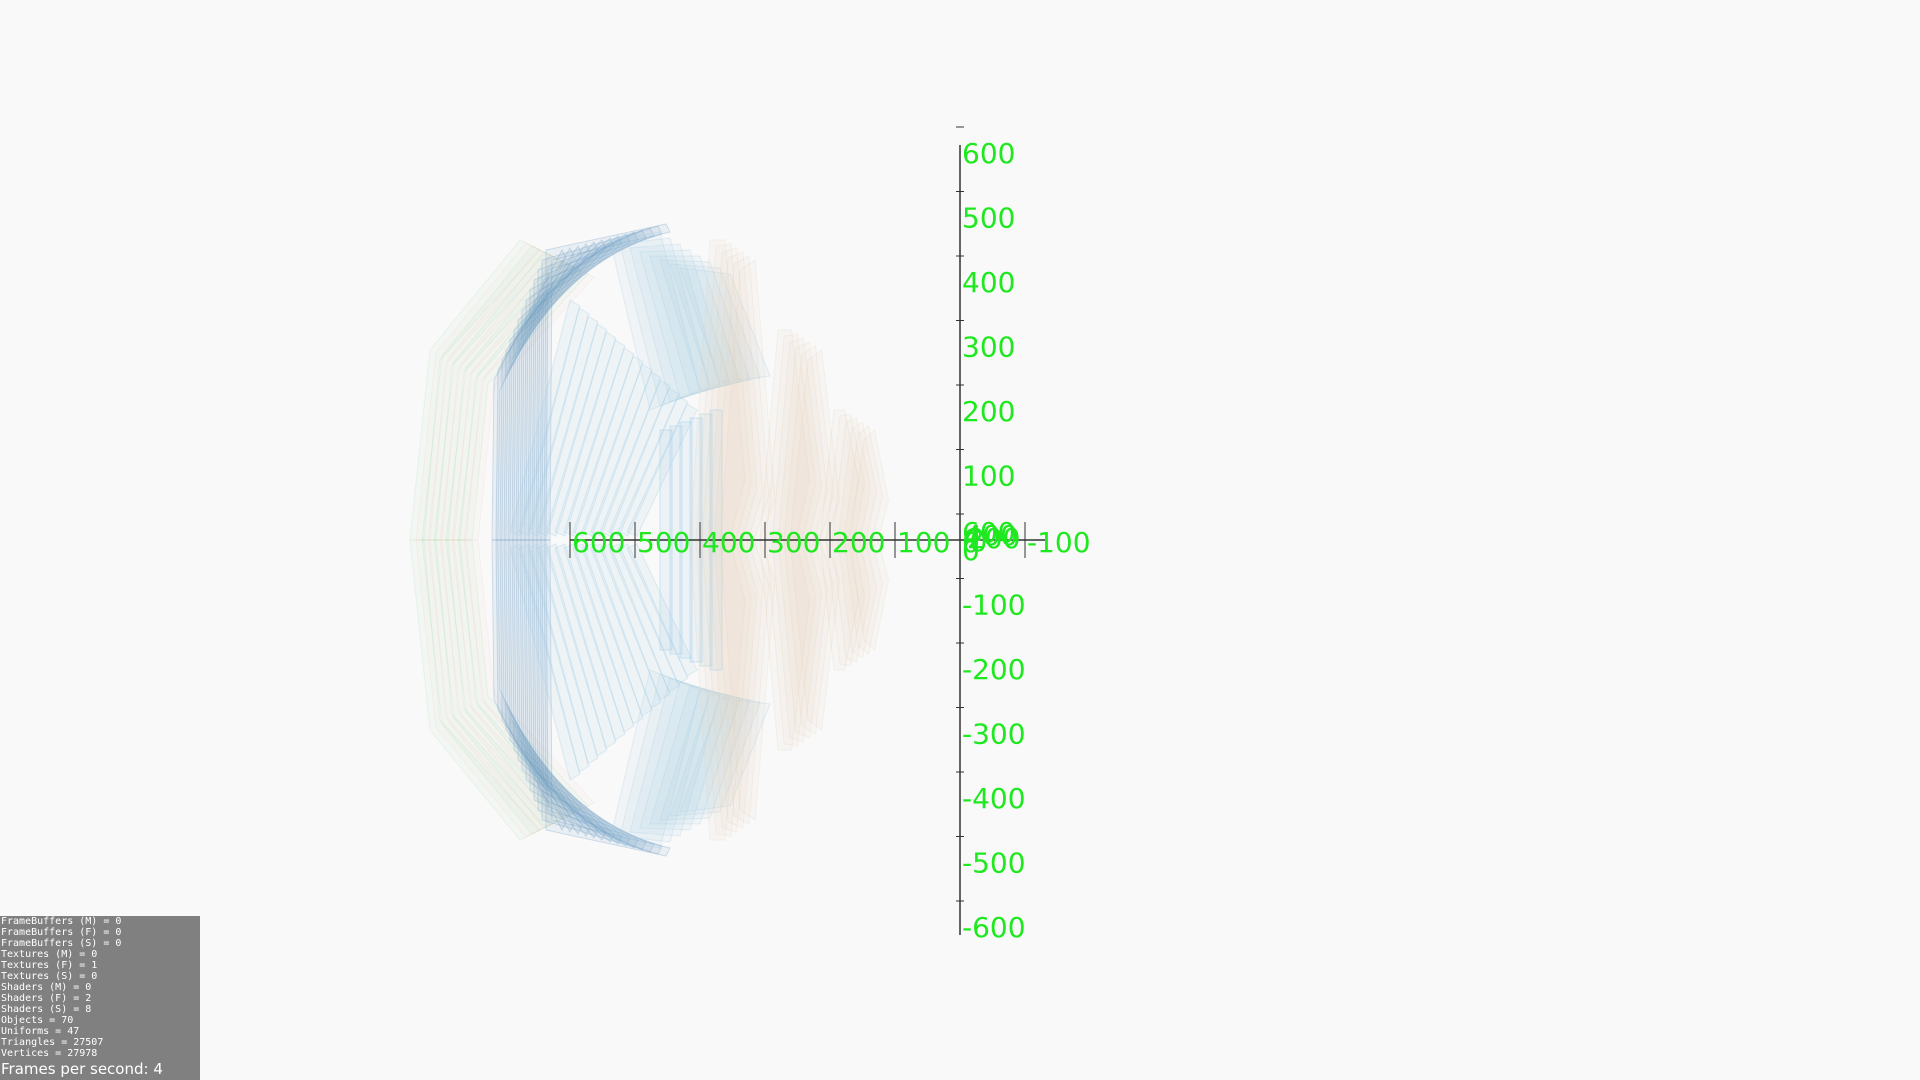  Describe the element at coordinates (994, 669) in the screenshot. I see `y-axis-tick-label: -200` at that location.